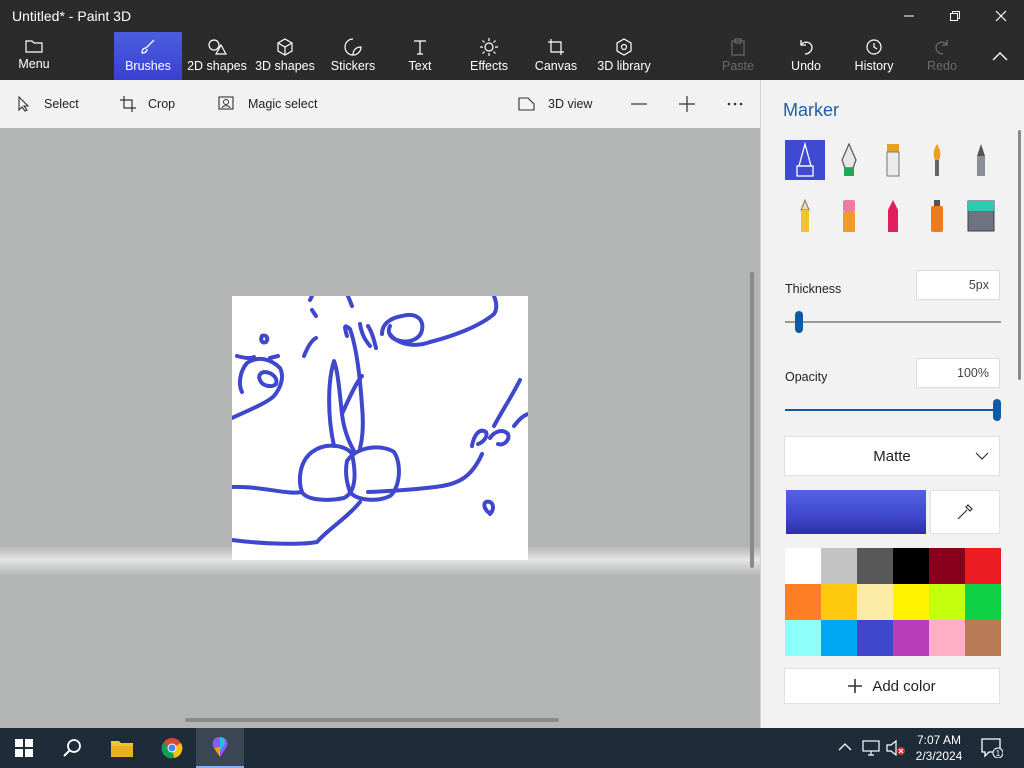 This screenshot has width=1024, height=768. I want to click on restore-button, so click(955, 16).